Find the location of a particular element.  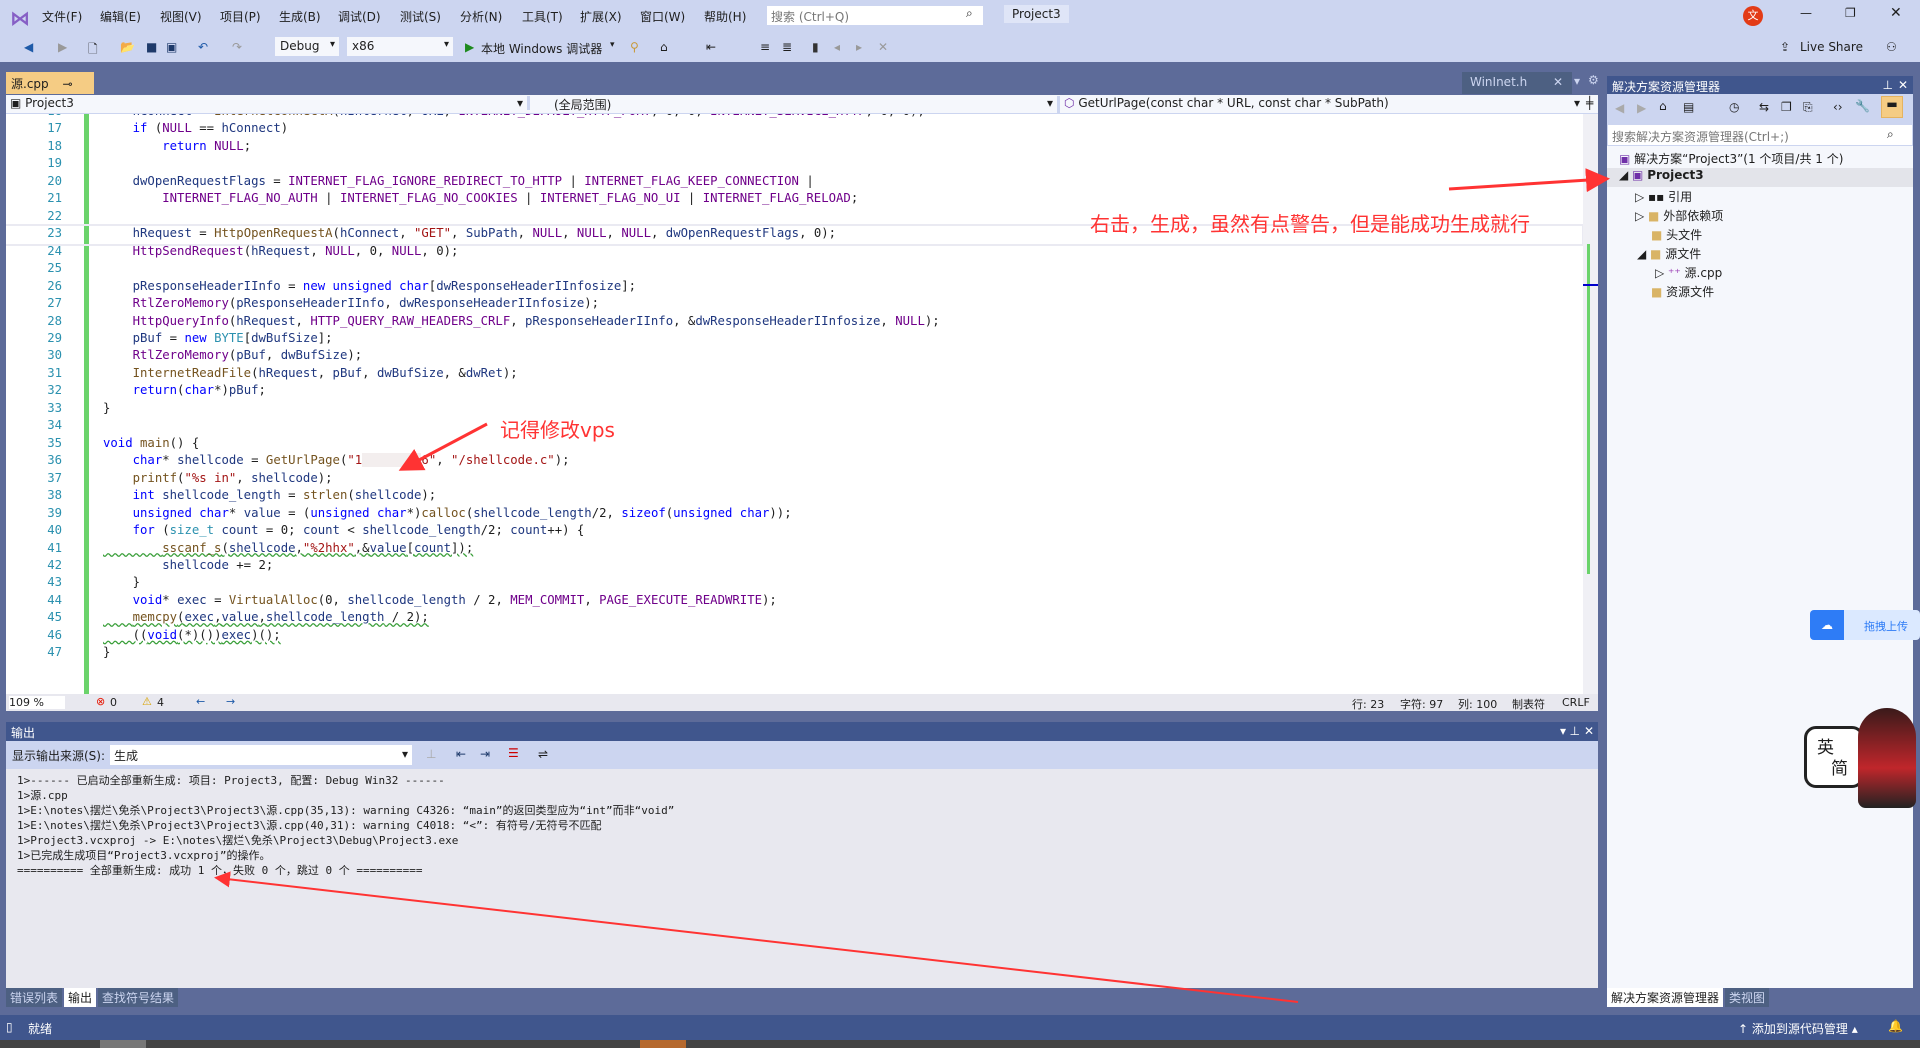

code-line: 35 void main() { is located at coordinates (794, 444).